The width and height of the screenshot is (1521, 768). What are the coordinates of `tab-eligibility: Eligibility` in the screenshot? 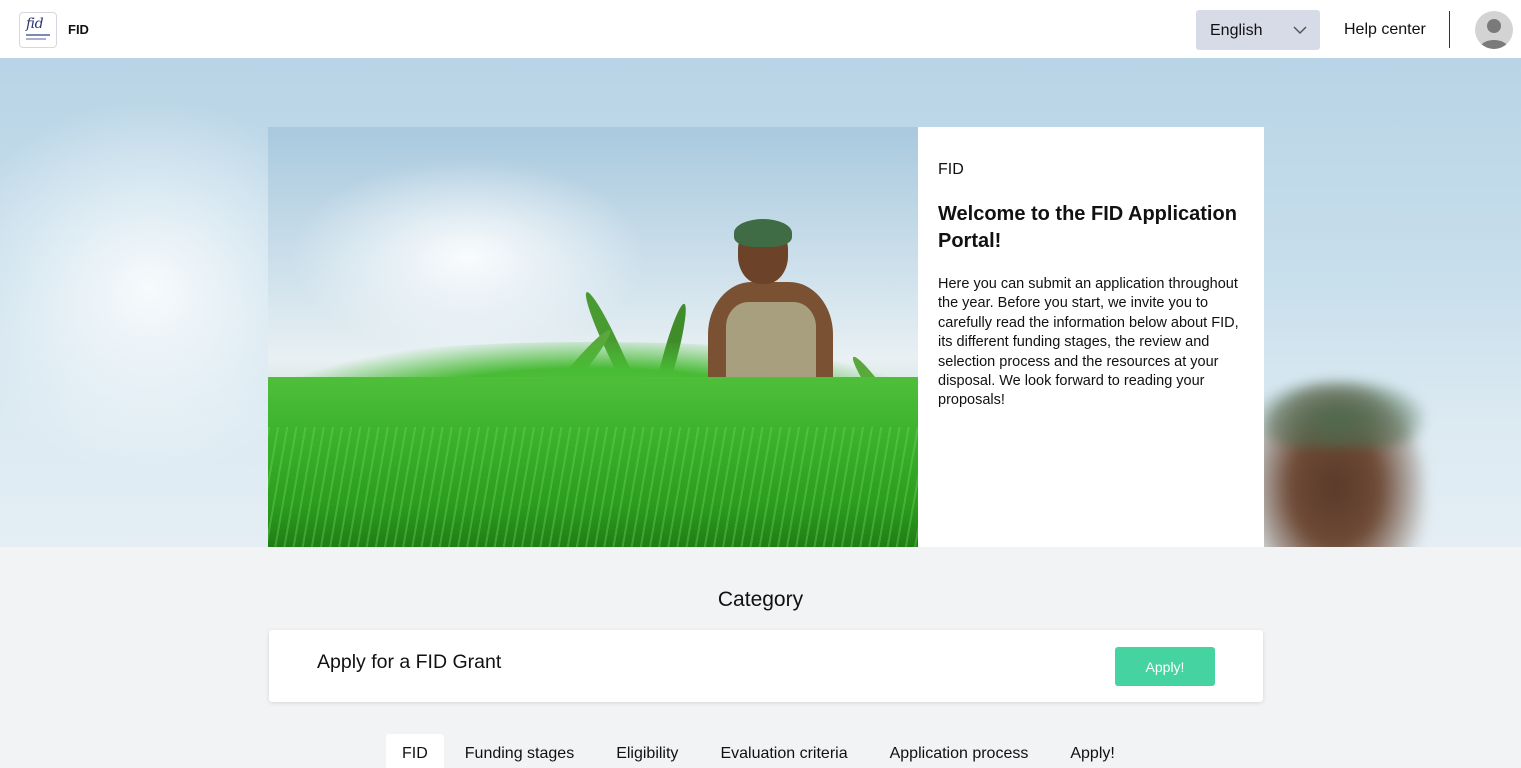 It's located at (647, 751).